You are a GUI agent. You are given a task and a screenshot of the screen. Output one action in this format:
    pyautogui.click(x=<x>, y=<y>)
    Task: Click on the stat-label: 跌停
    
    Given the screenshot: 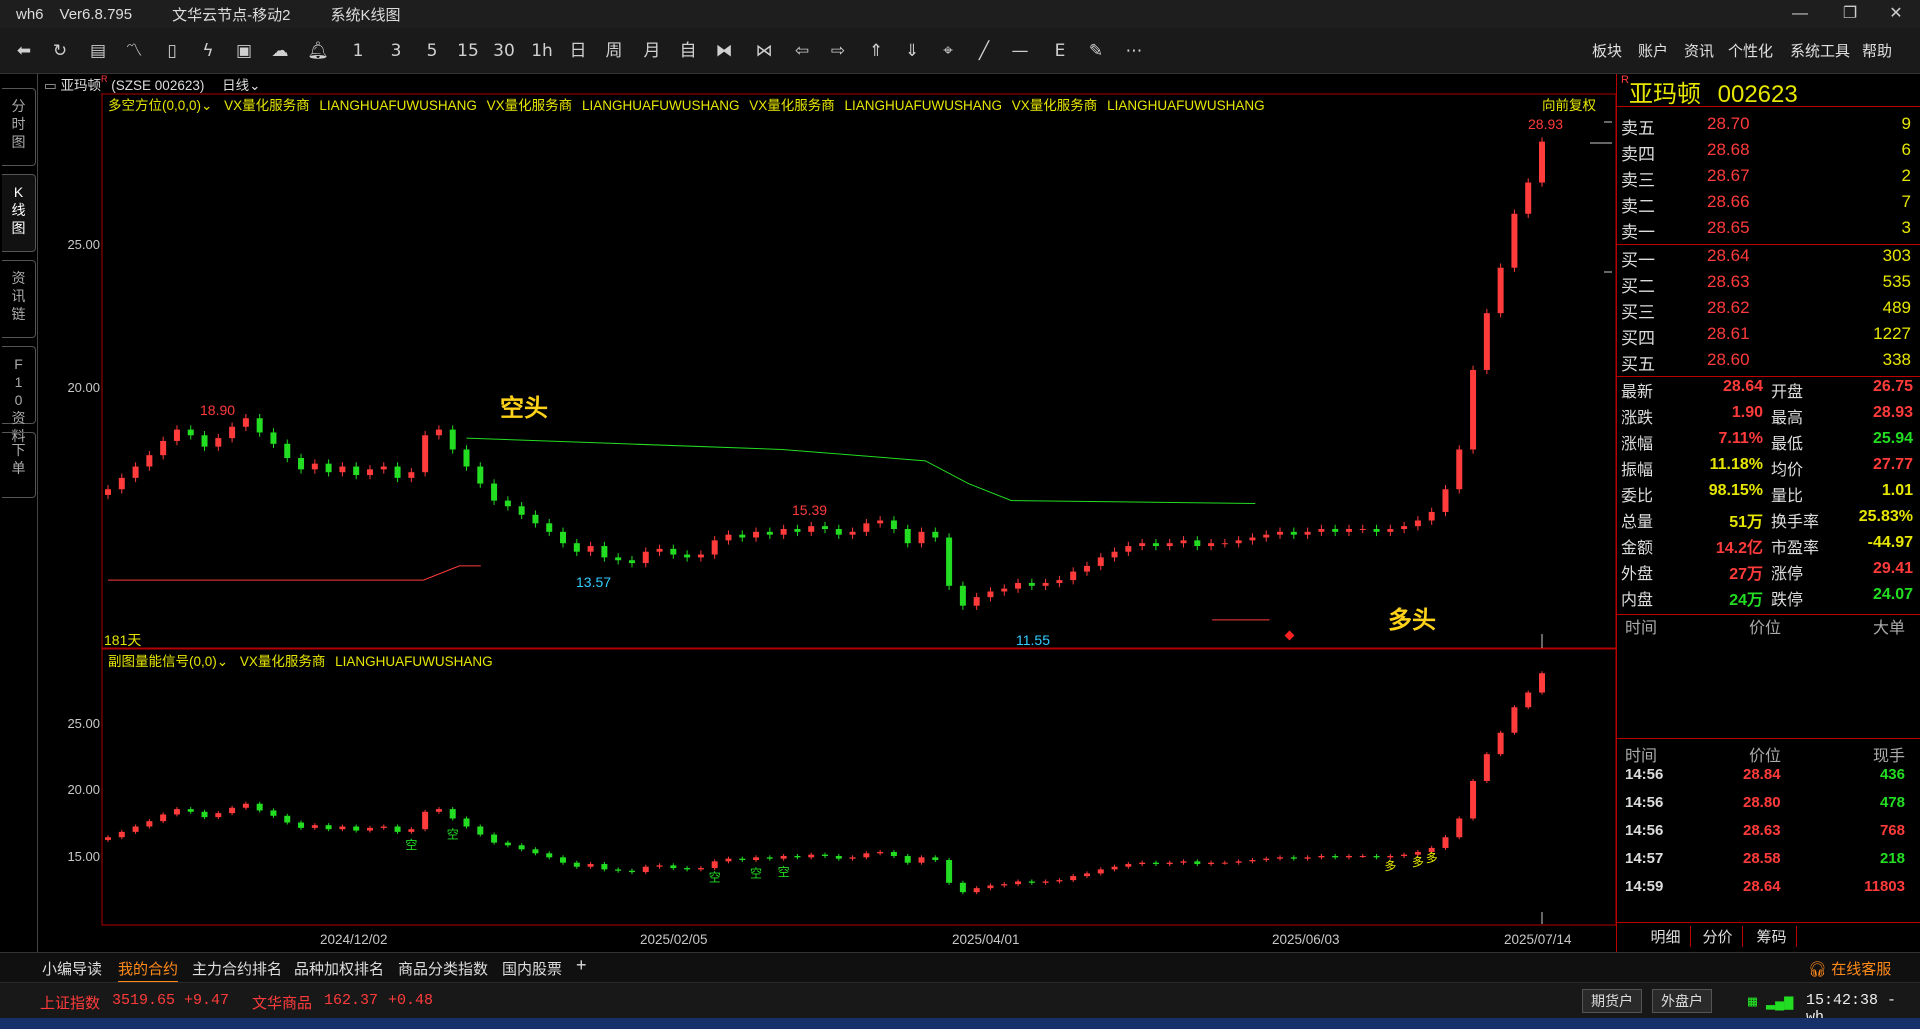 What is the action you would take?
    pyautogui.click(x=1787, y=600)
    